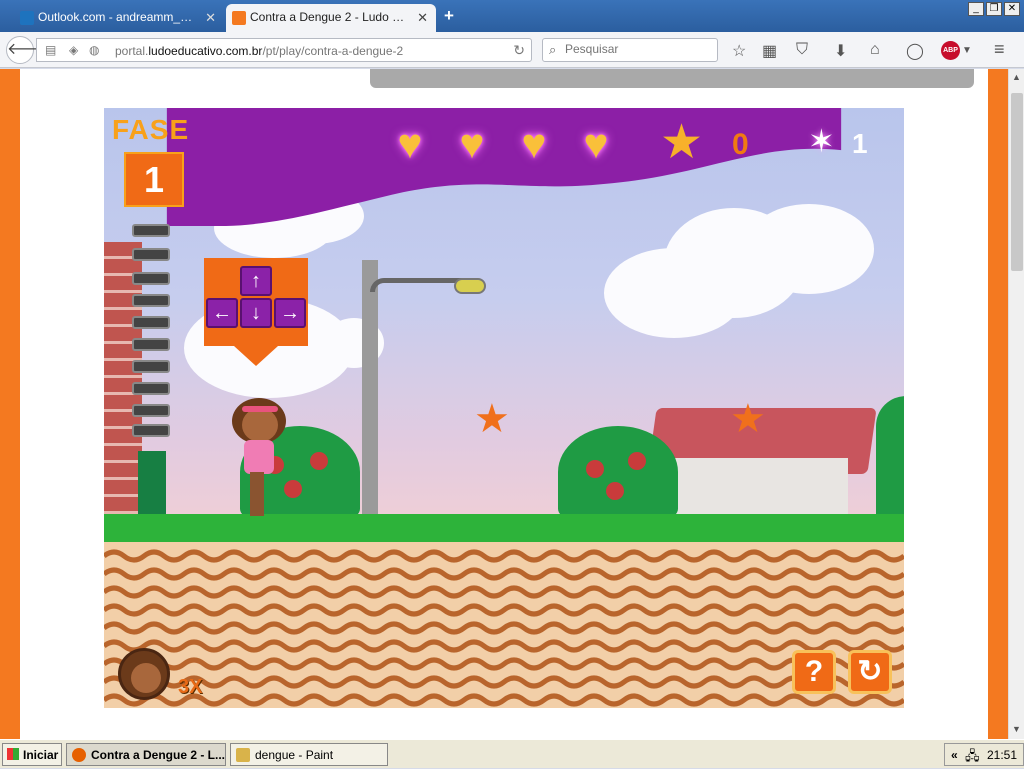 The image size is (1024, 769). What do you see at coordinates (256, 281) in the screenshot?
I see `arrow-up-key: ↑` at bounding box center [256, 281].